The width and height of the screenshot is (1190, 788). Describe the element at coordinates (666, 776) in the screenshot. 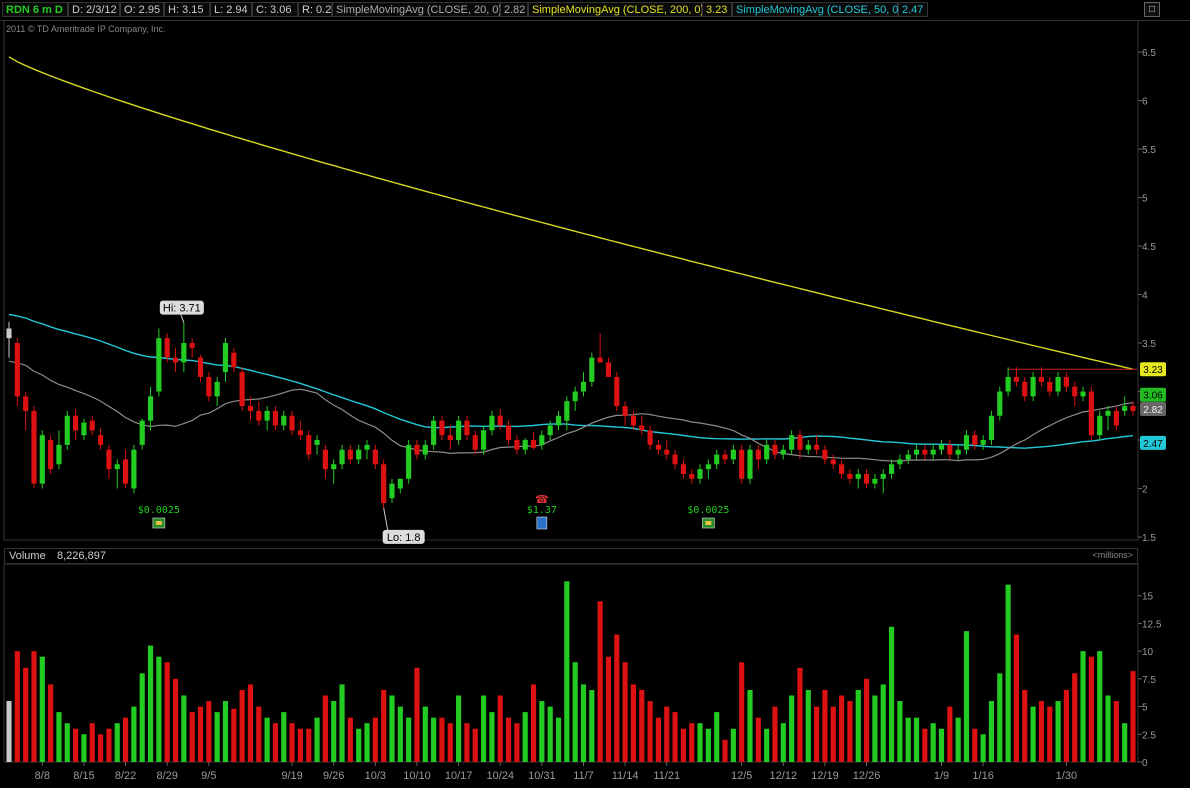

I see `date-axis-label: 11/21` at that location.